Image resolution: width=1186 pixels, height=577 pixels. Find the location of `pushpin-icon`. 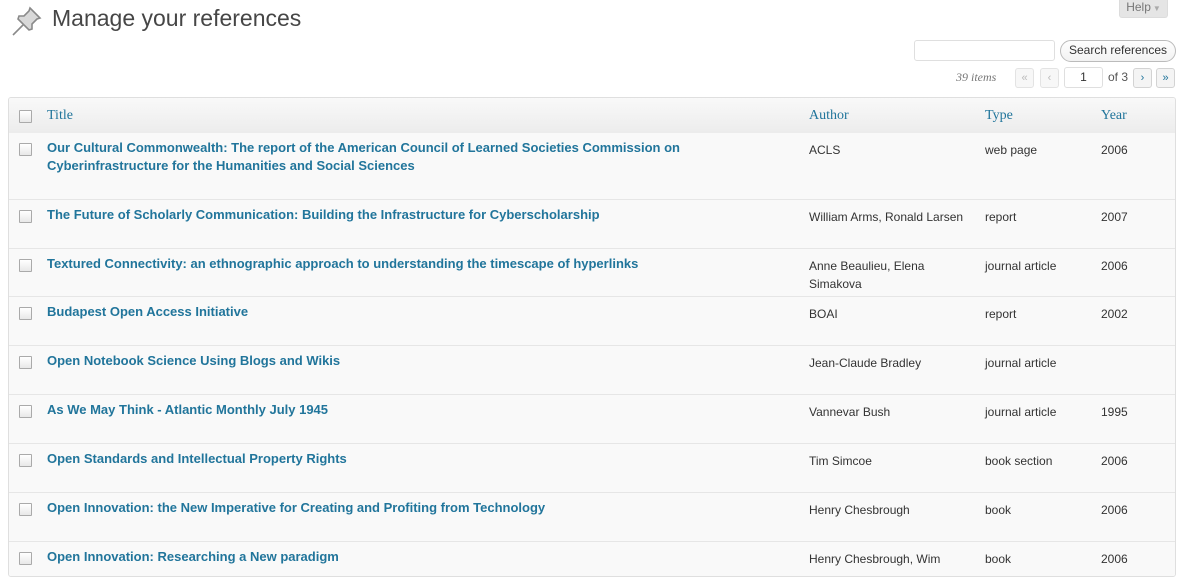

pushpin-icon is located at coordinates (27, 21).